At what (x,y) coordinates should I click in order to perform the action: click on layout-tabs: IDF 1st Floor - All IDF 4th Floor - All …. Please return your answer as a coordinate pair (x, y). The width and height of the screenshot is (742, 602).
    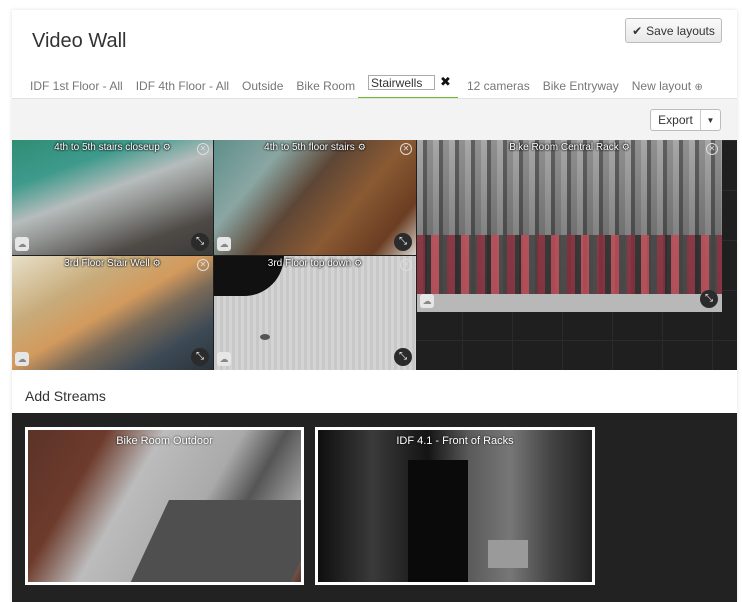
    Looking at the image, I should click on (199, 86).